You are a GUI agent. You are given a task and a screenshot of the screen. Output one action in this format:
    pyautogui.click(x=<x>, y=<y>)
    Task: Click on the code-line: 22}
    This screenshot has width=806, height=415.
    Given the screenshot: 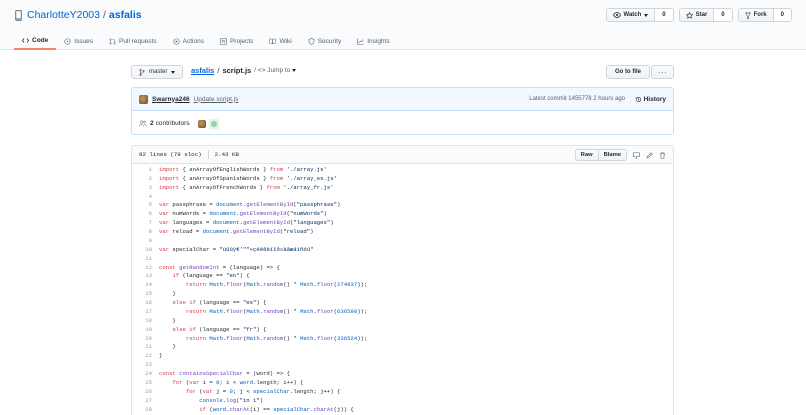 What is the action you would take?
    pyautogui.click(x=402, y=355)
    